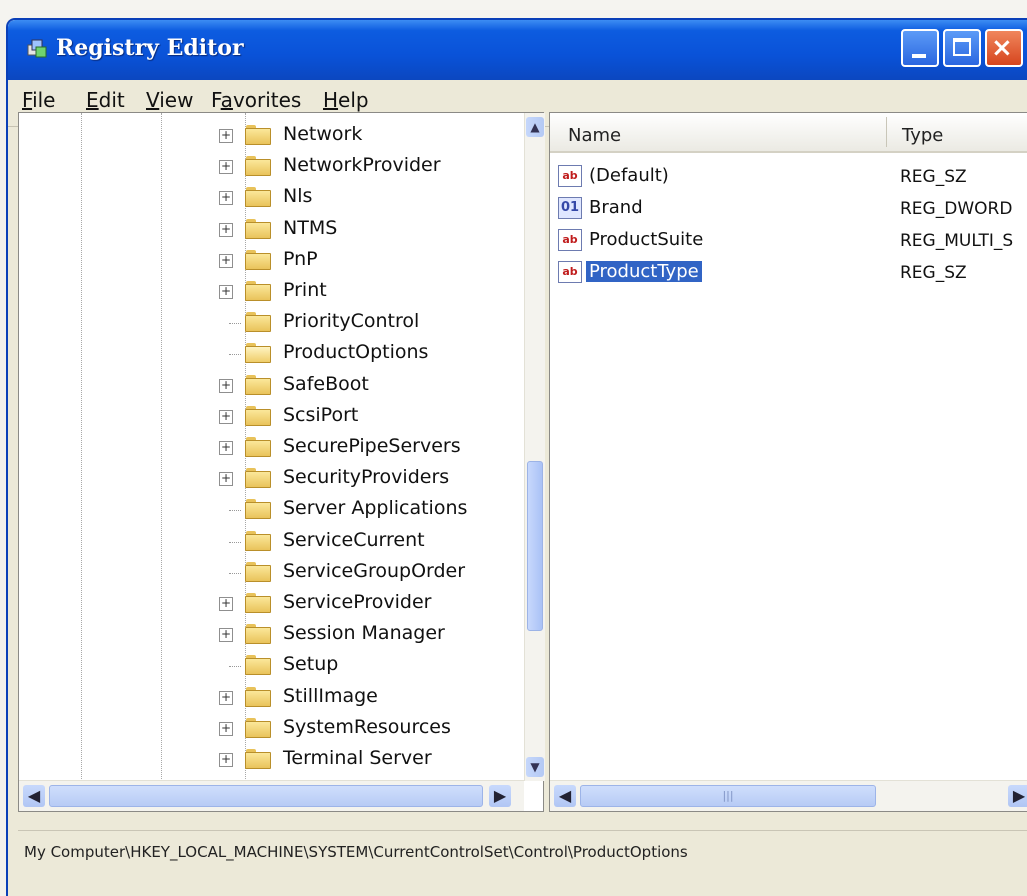 The image size is (1027, 896). I want to click on column-type-header: Type, so click(922, 135).